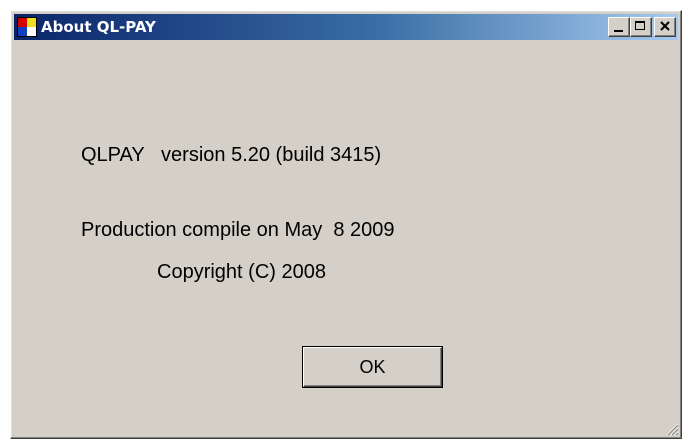  I want to click on ok-button: OK, so click(372, 367).